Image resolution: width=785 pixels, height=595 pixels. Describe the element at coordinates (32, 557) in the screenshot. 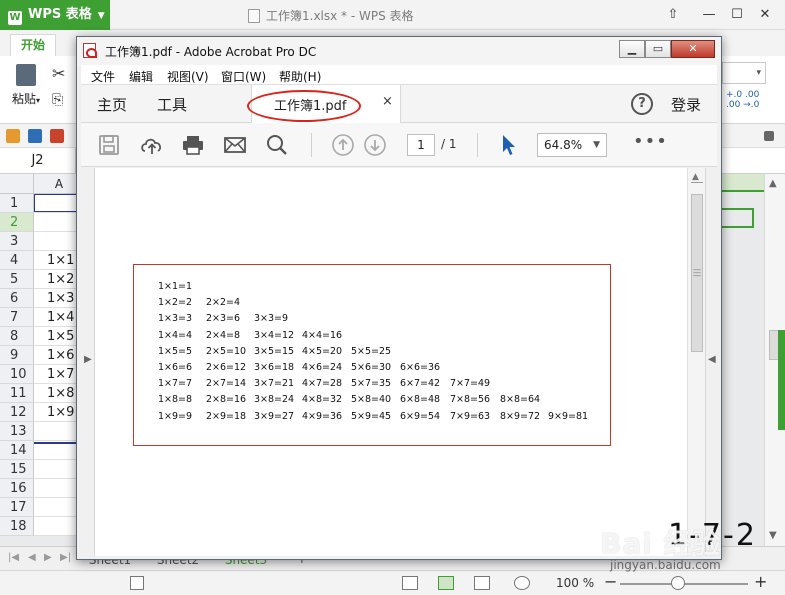

I see `prev-sheet-icon: ◀` at that location.